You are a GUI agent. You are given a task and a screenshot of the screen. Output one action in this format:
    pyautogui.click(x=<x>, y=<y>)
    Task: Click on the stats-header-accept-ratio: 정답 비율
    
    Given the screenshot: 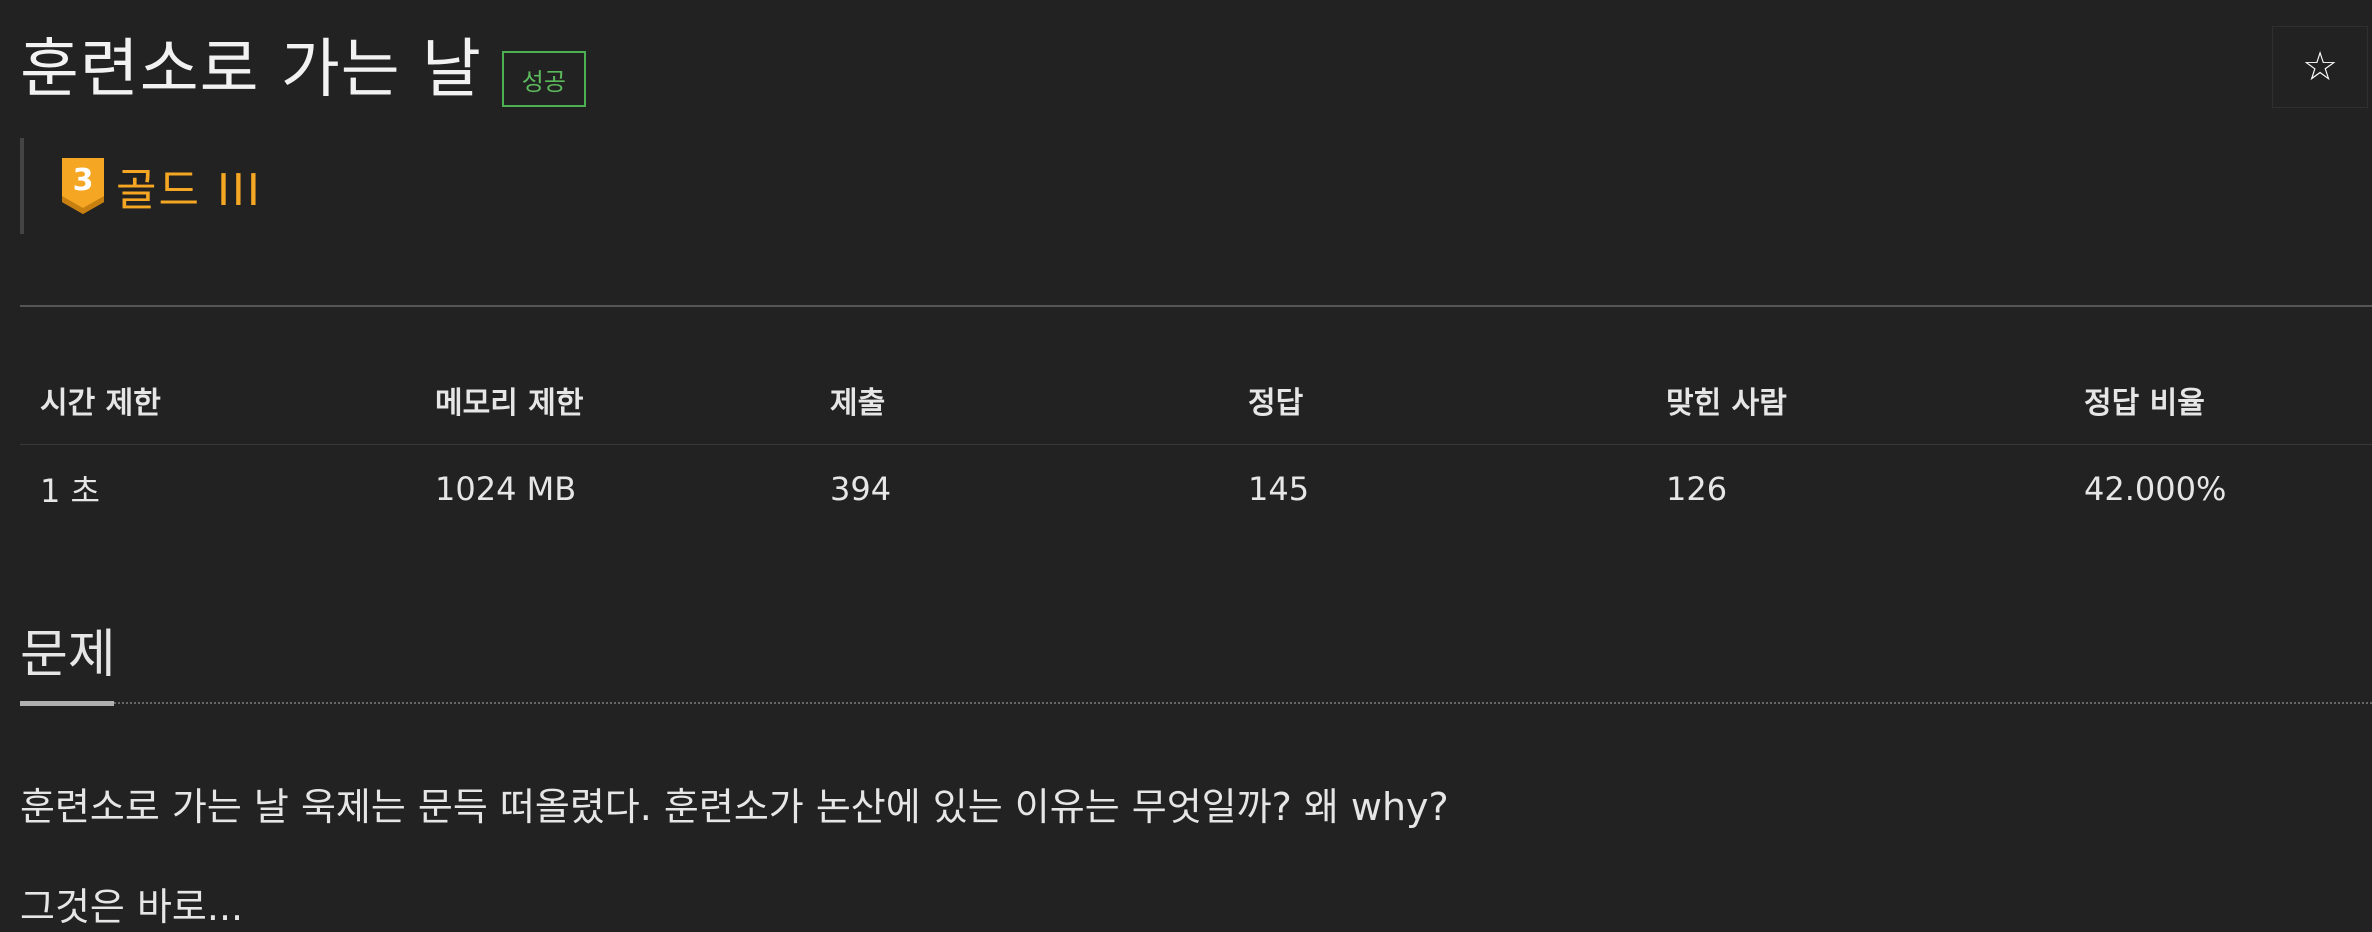 What is the action you would take?
    pyautogui.click(x=2218, y=400)
    